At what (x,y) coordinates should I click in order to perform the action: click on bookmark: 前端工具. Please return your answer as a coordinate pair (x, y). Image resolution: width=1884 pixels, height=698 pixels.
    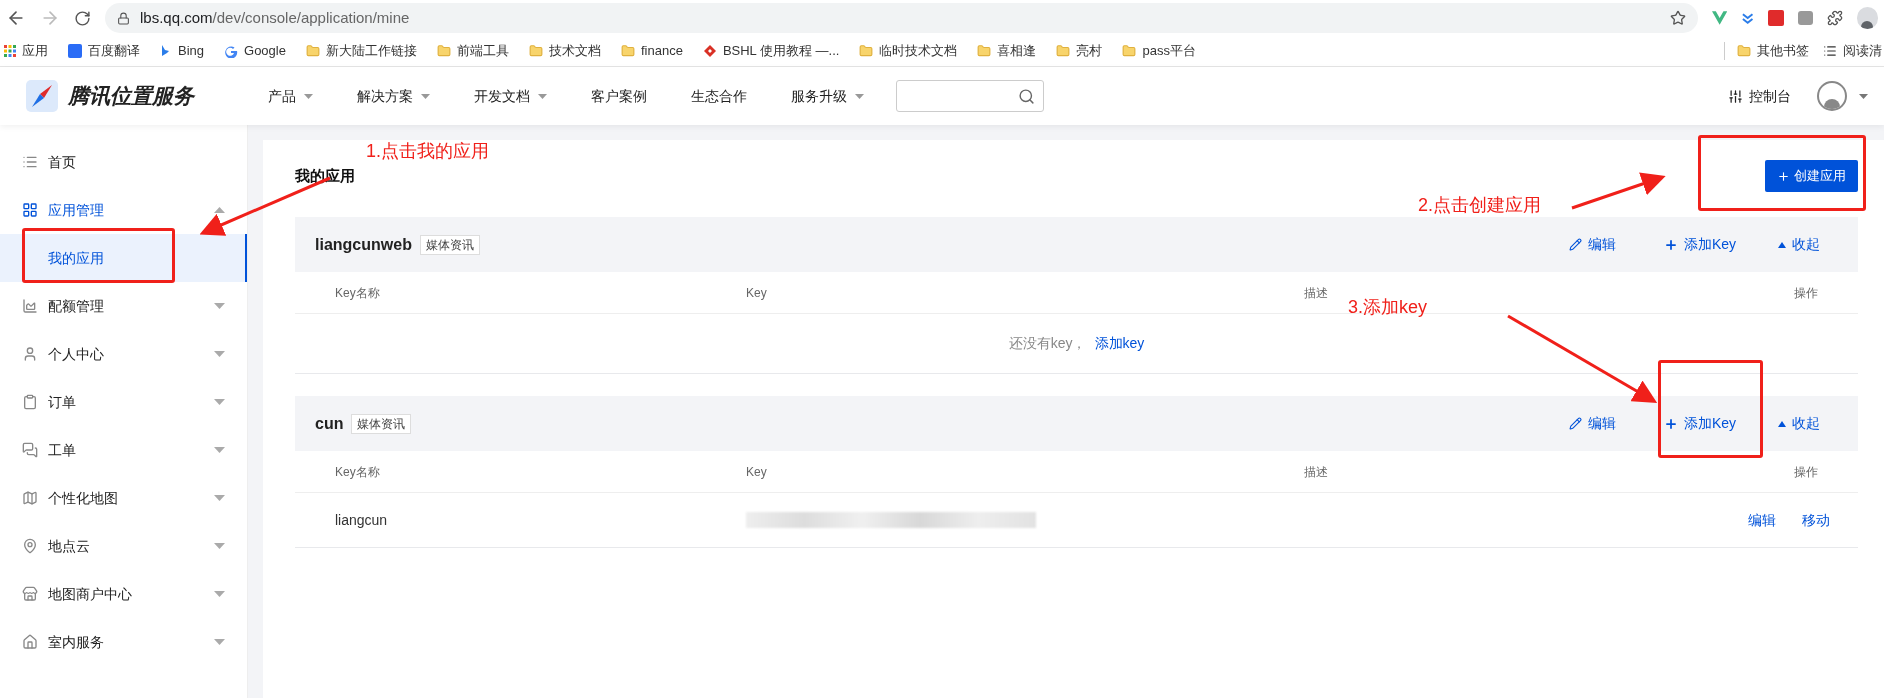
    Looking at the image, I should click on (472, 51).